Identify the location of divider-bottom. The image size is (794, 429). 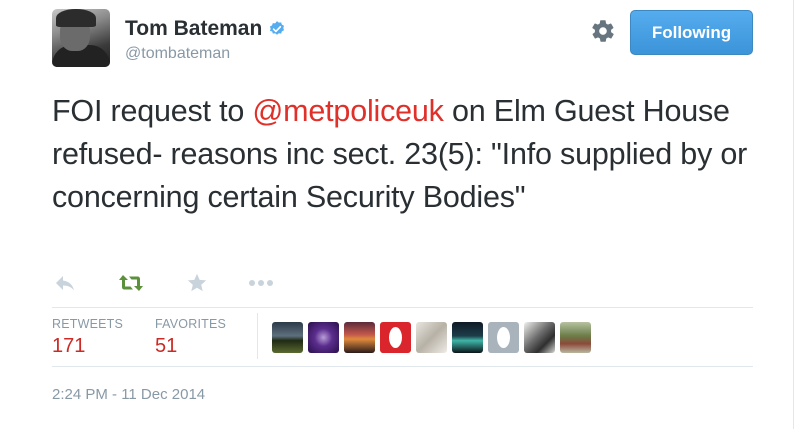
(402, 366).